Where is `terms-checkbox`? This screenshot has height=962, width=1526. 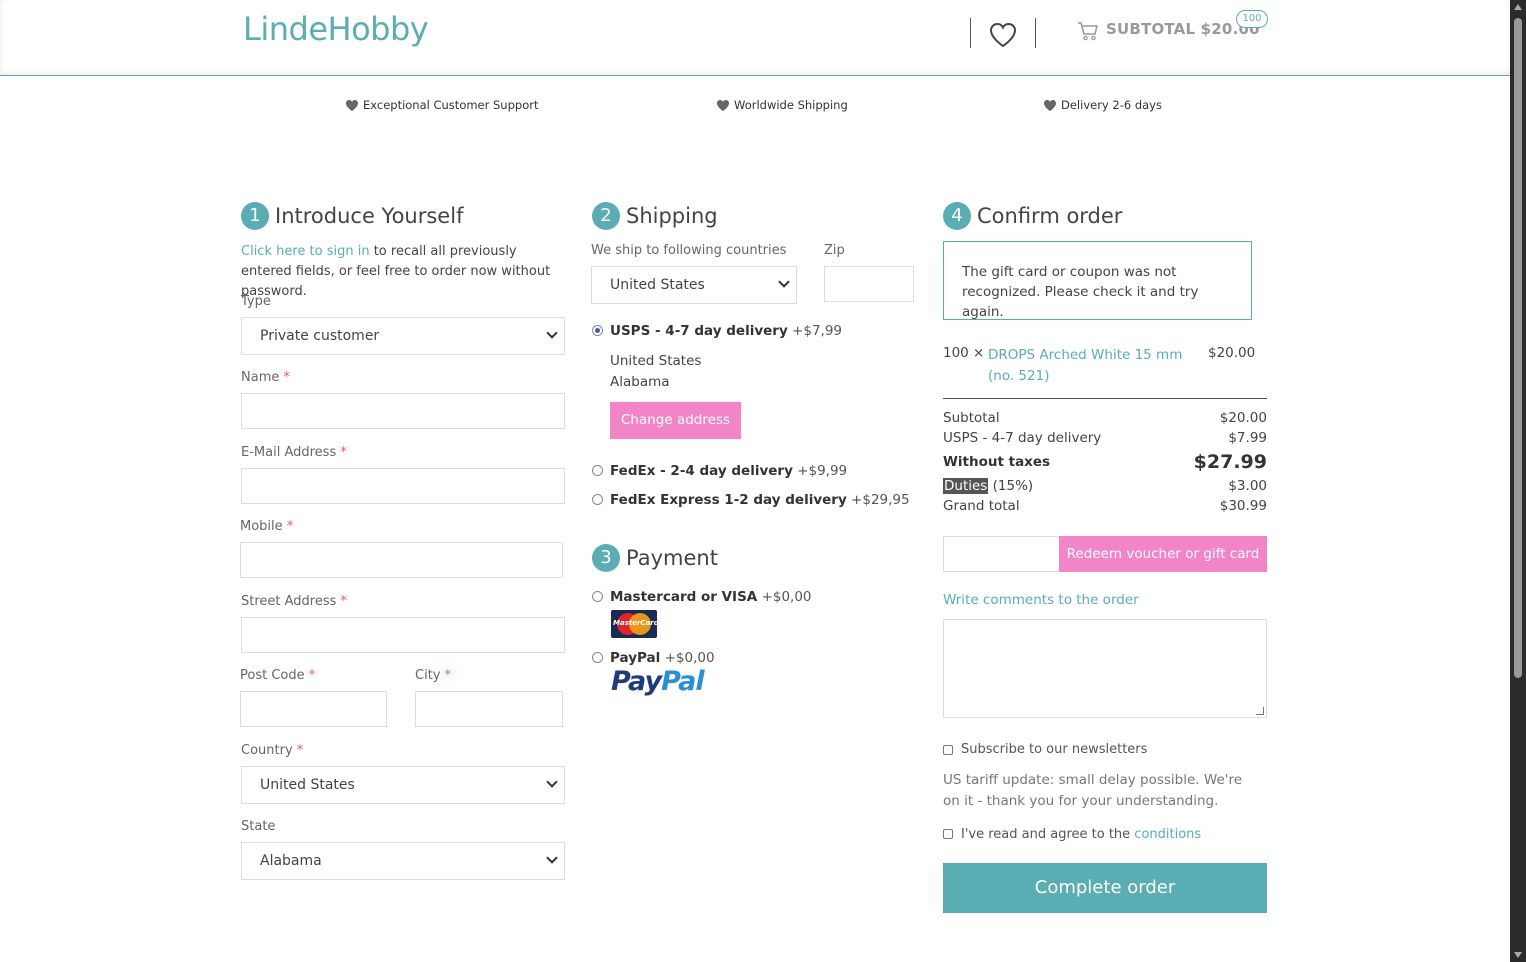 terms-checkbox is located at coordinates (948, 834).